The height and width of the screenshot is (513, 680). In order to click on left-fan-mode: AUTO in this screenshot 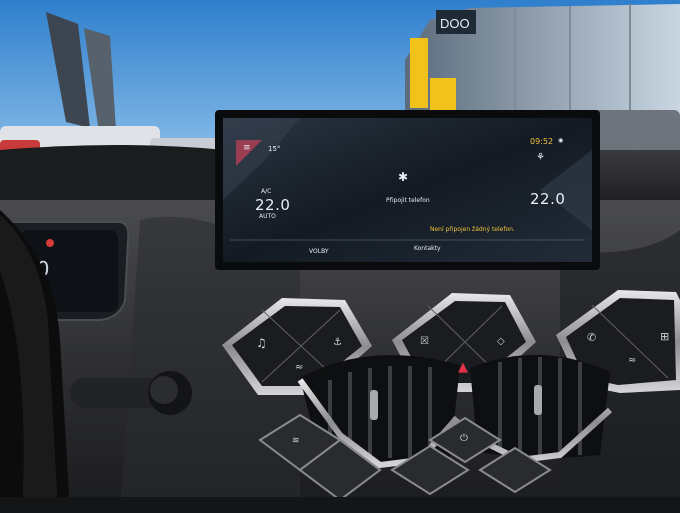, I will do `click(267, 216)`.